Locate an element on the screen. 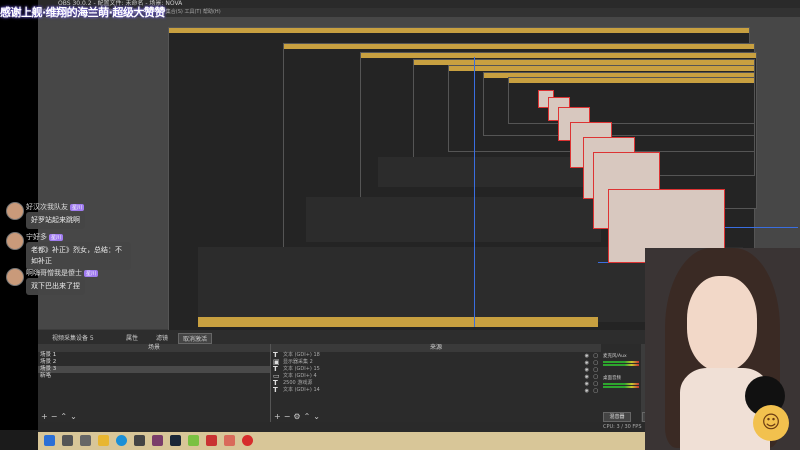  source-label: 2500 游戏源 is located at coordinates (298, 383).